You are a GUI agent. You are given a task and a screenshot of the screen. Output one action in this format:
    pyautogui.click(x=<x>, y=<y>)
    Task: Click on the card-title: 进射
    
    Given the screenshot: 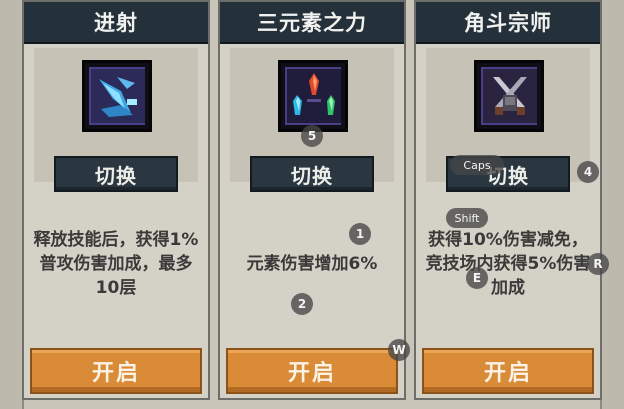 What is the action you would take?
    pyautogui.click(x=116, y=23)
    